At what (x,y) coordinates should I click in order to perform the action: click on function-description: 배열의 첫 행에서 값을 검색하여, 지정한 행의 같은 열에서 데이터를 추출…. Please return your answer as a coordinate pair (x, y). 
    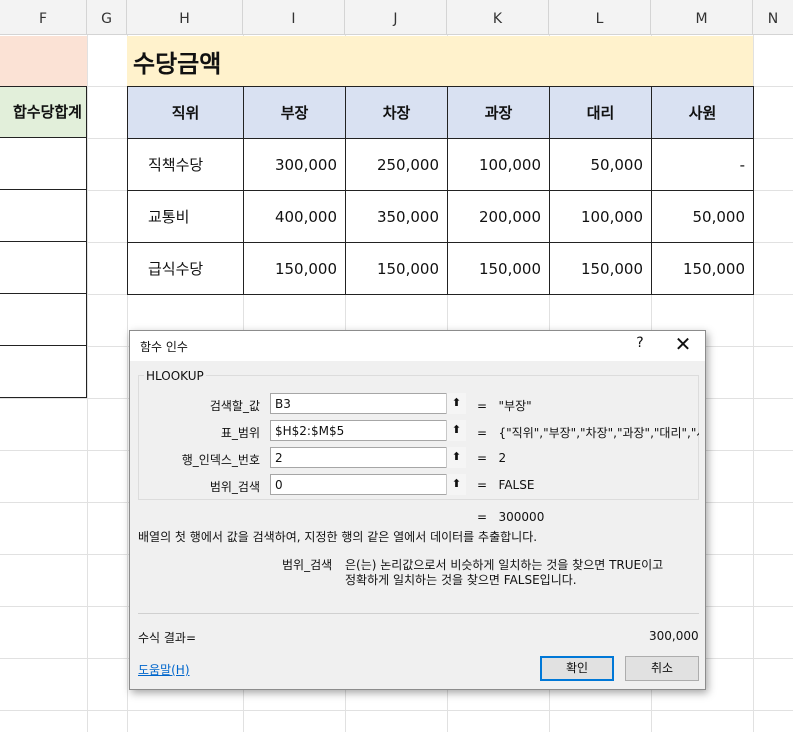
    Looking at the image, I should click on (338, 537).